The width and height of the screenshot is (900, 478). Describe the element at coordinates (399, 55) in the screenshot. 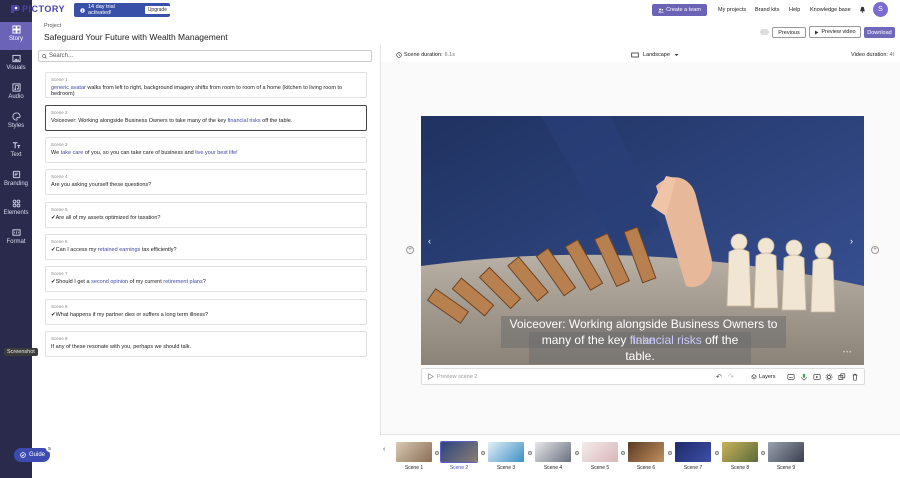

I see `clock-icon` at that location.